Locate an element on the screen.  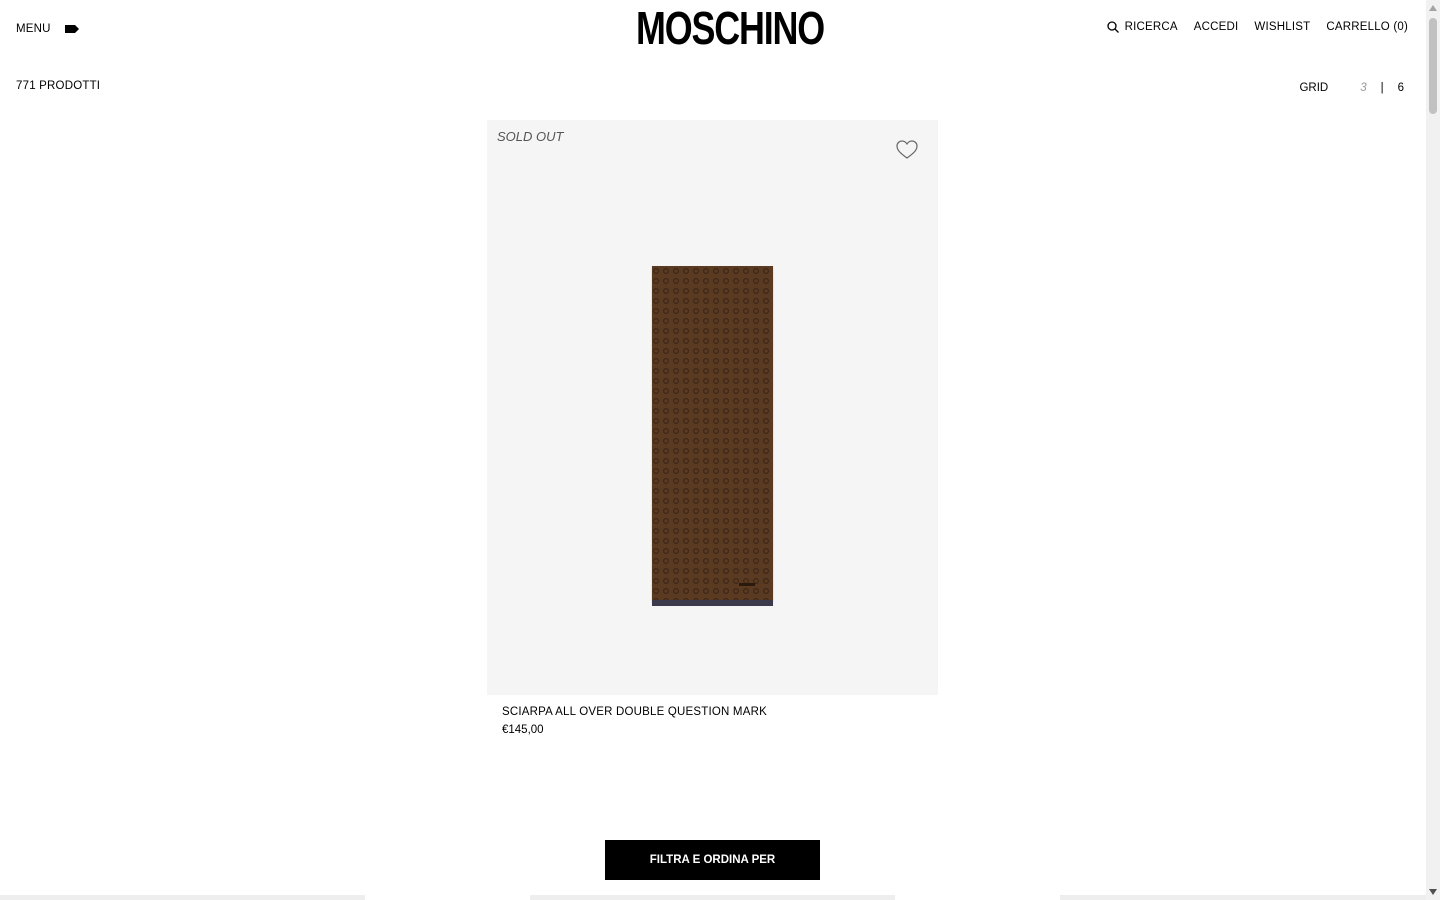
sold-out-badge: SOLD OUT is located at coordinates (530, 136).